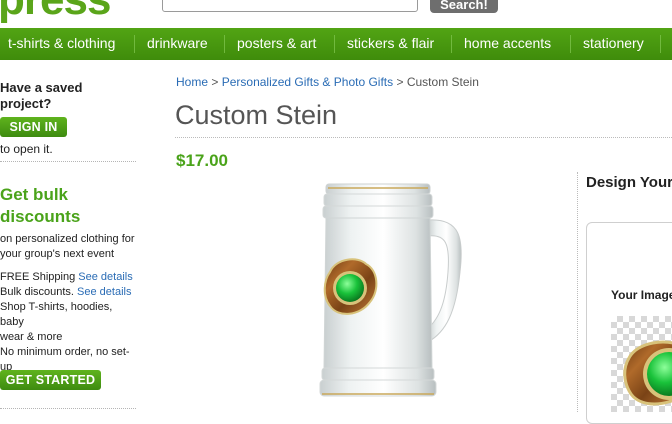  What do you see at coordinates (26, 103) in the screenshot?
I see `saved-heading-line: project?` at bounding box center [26, 103].